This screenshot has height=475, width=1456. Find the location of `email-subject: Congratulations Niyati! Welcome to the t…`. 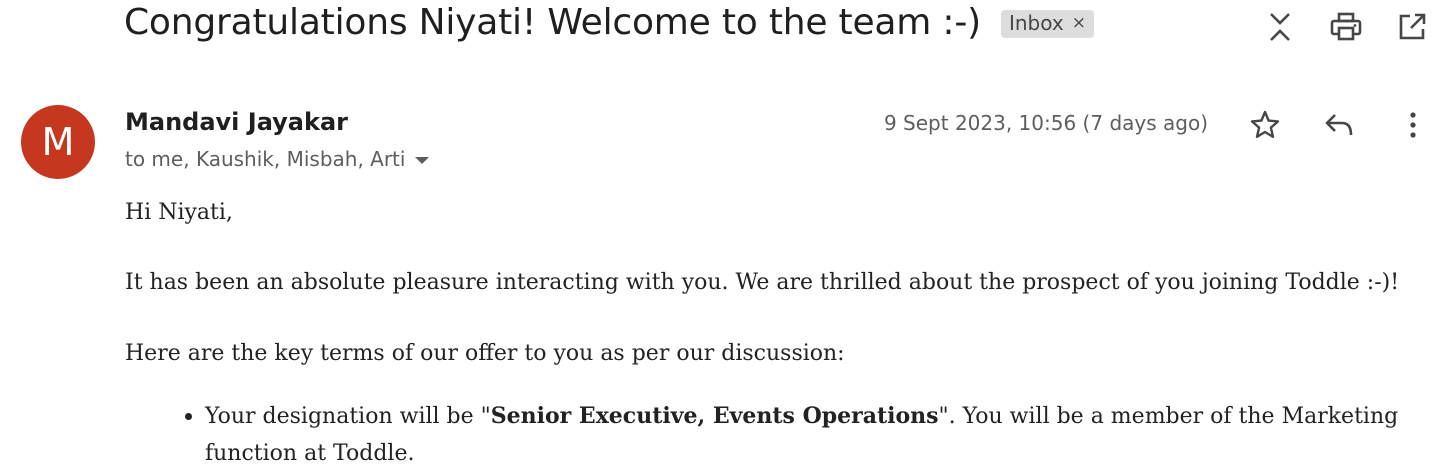

email-subject: Congratulations Niyati! Welcome to the t… is located at coordinates (552, 22).